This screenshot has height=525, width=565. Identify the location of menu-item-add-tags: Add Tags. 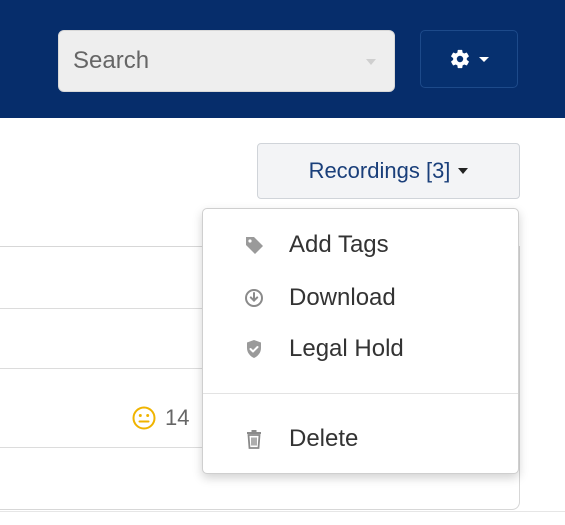
(360, 245).